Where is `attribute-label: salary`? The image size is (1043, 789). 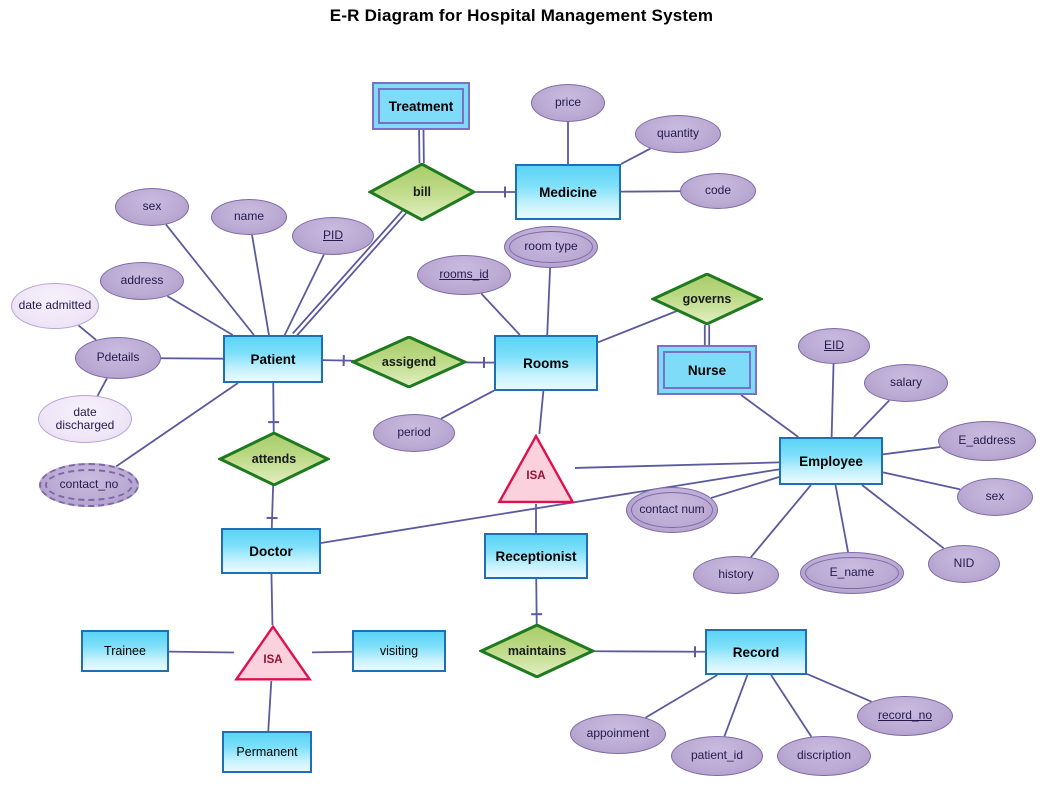
attribute-label: salary is located at coordinates (905, 382).